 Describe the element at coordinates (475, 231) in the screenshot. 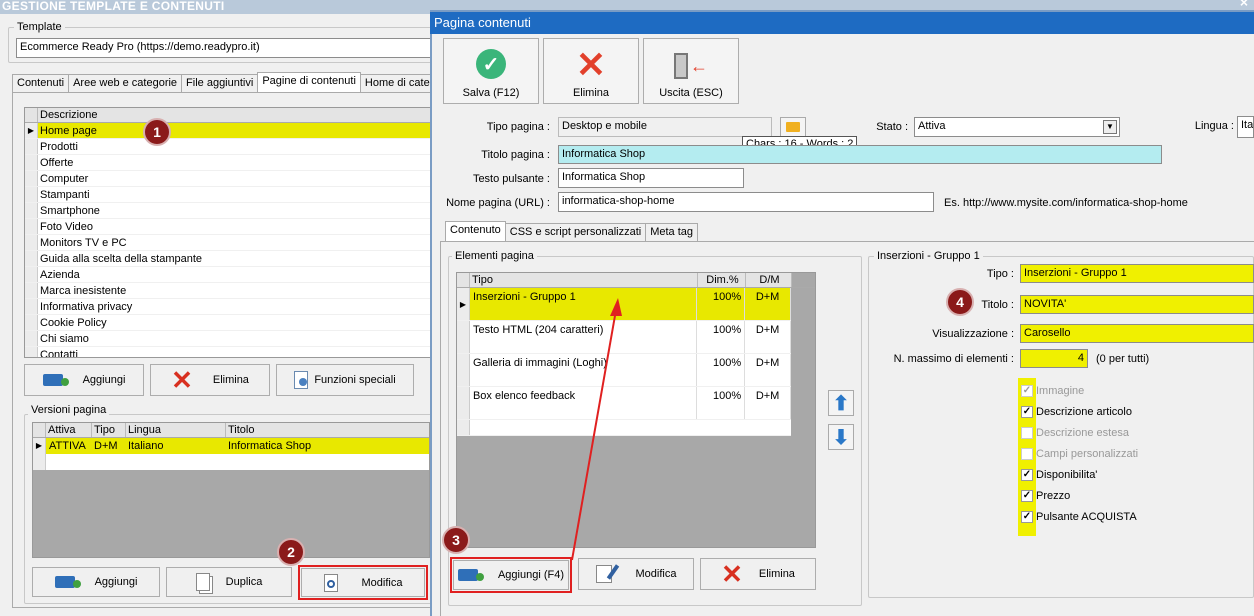

I see `tab-contenuto: Contenuto` at that location.